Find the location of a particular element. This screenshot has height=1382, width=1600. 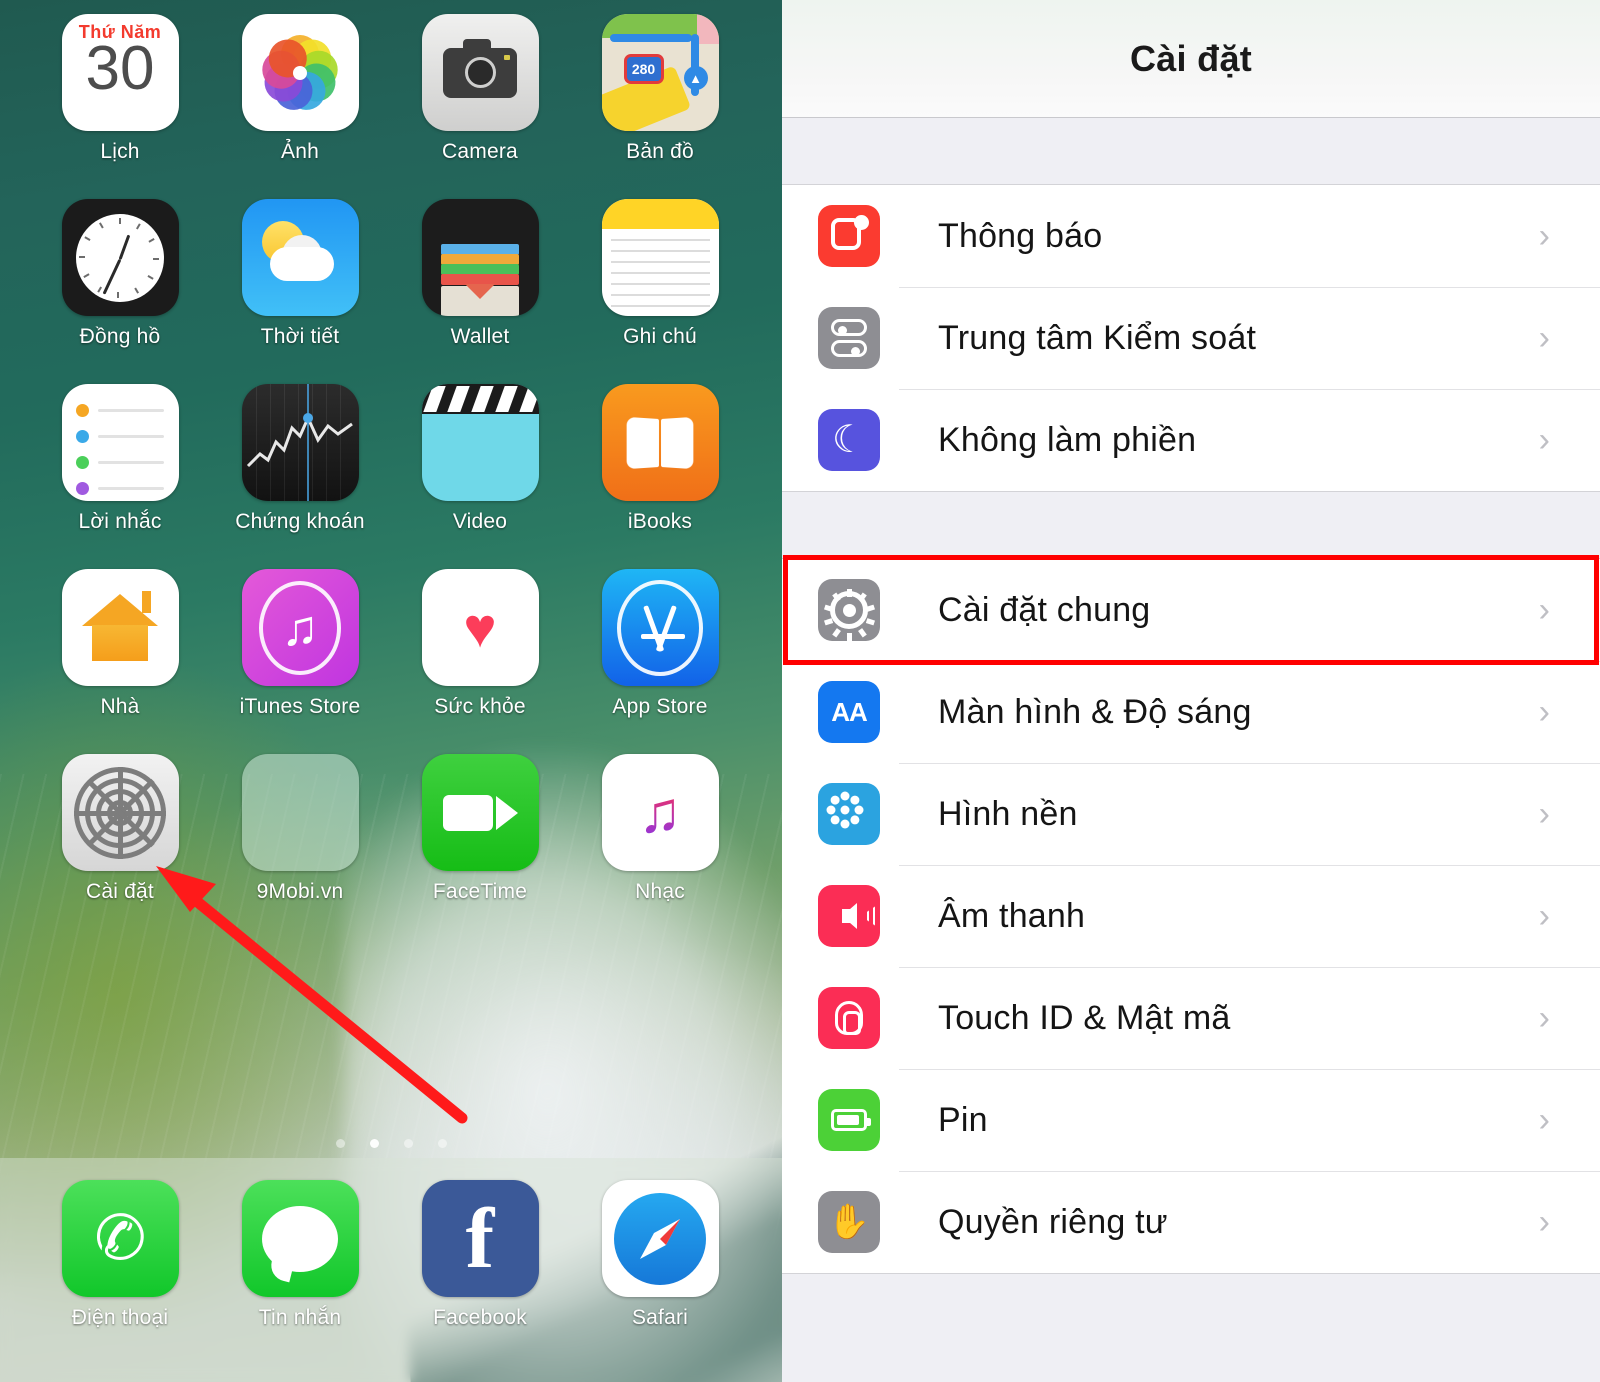

app-row: Nhà ♫ iTunes Store ♥ Sức khỏe App Store is located at coordinates (391, 661).